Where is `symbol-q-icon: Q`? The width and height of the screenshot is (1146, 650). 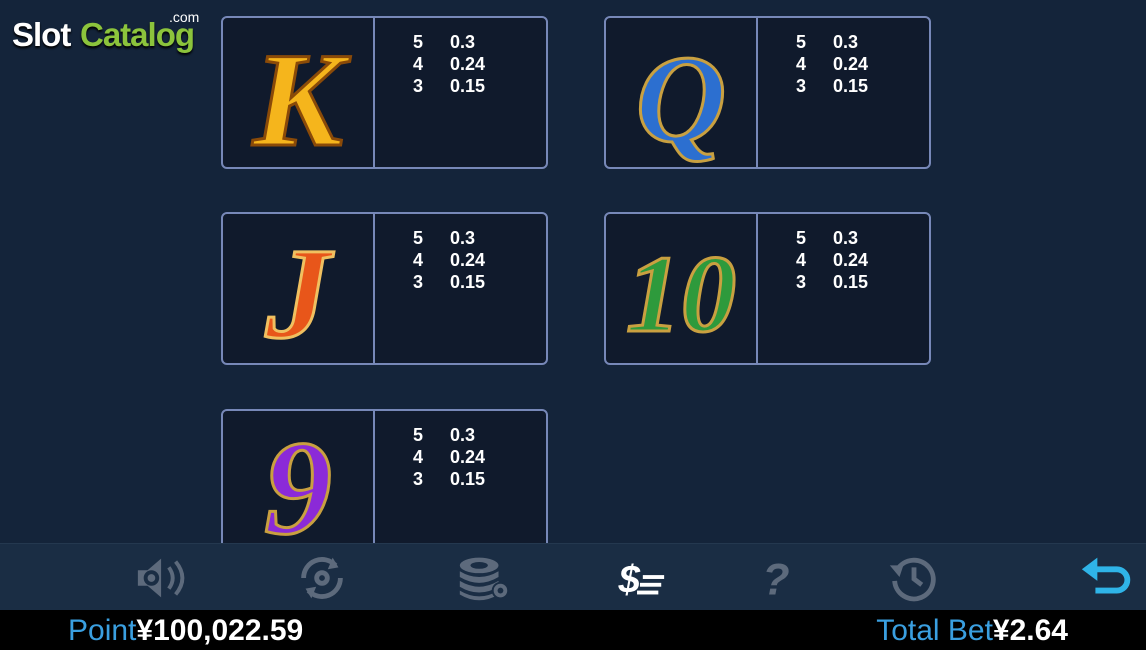 symbol-q-icon: Q is located at coordinates (682, 92).